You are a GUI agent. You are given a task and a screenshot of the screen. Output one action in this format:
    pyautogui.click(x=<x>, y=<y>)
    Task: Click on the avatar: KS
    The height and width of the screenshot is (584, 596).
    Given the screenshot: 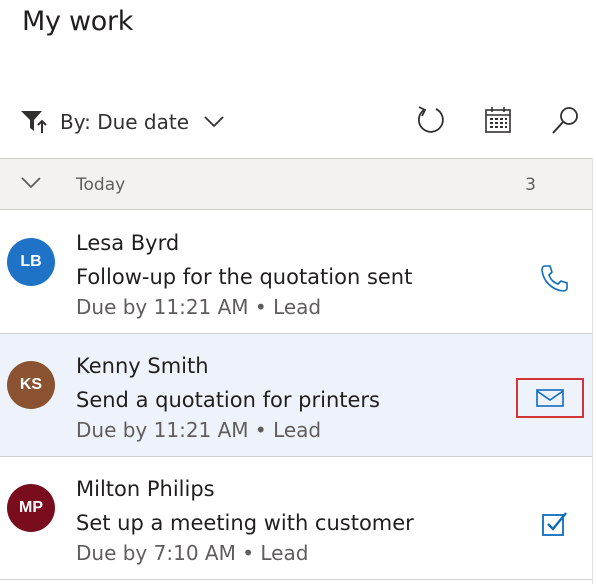 What is the action you would take?
    pyautogui.click(x=31, y=385)
    